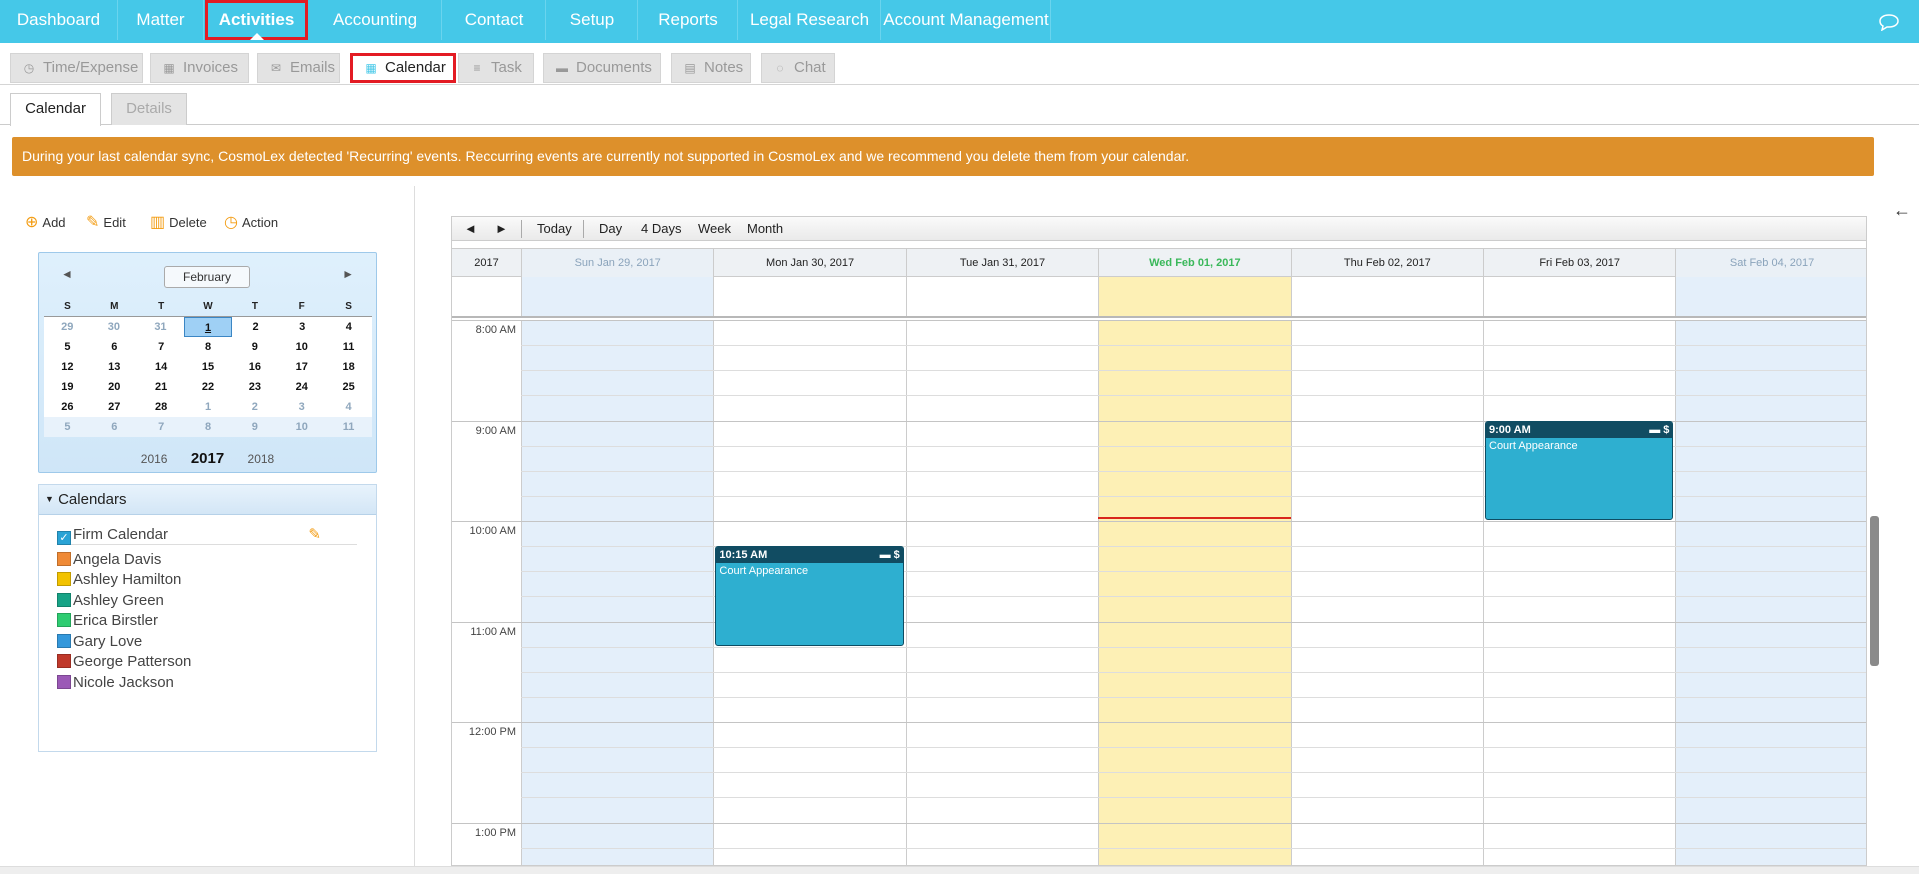 Image resolution: width=1919 pixels, height=874 pixels. What do you see at coordinates (494, 20) in the screenshot?
I see `nav-contact: Contact` at bounding box center [494, 20].